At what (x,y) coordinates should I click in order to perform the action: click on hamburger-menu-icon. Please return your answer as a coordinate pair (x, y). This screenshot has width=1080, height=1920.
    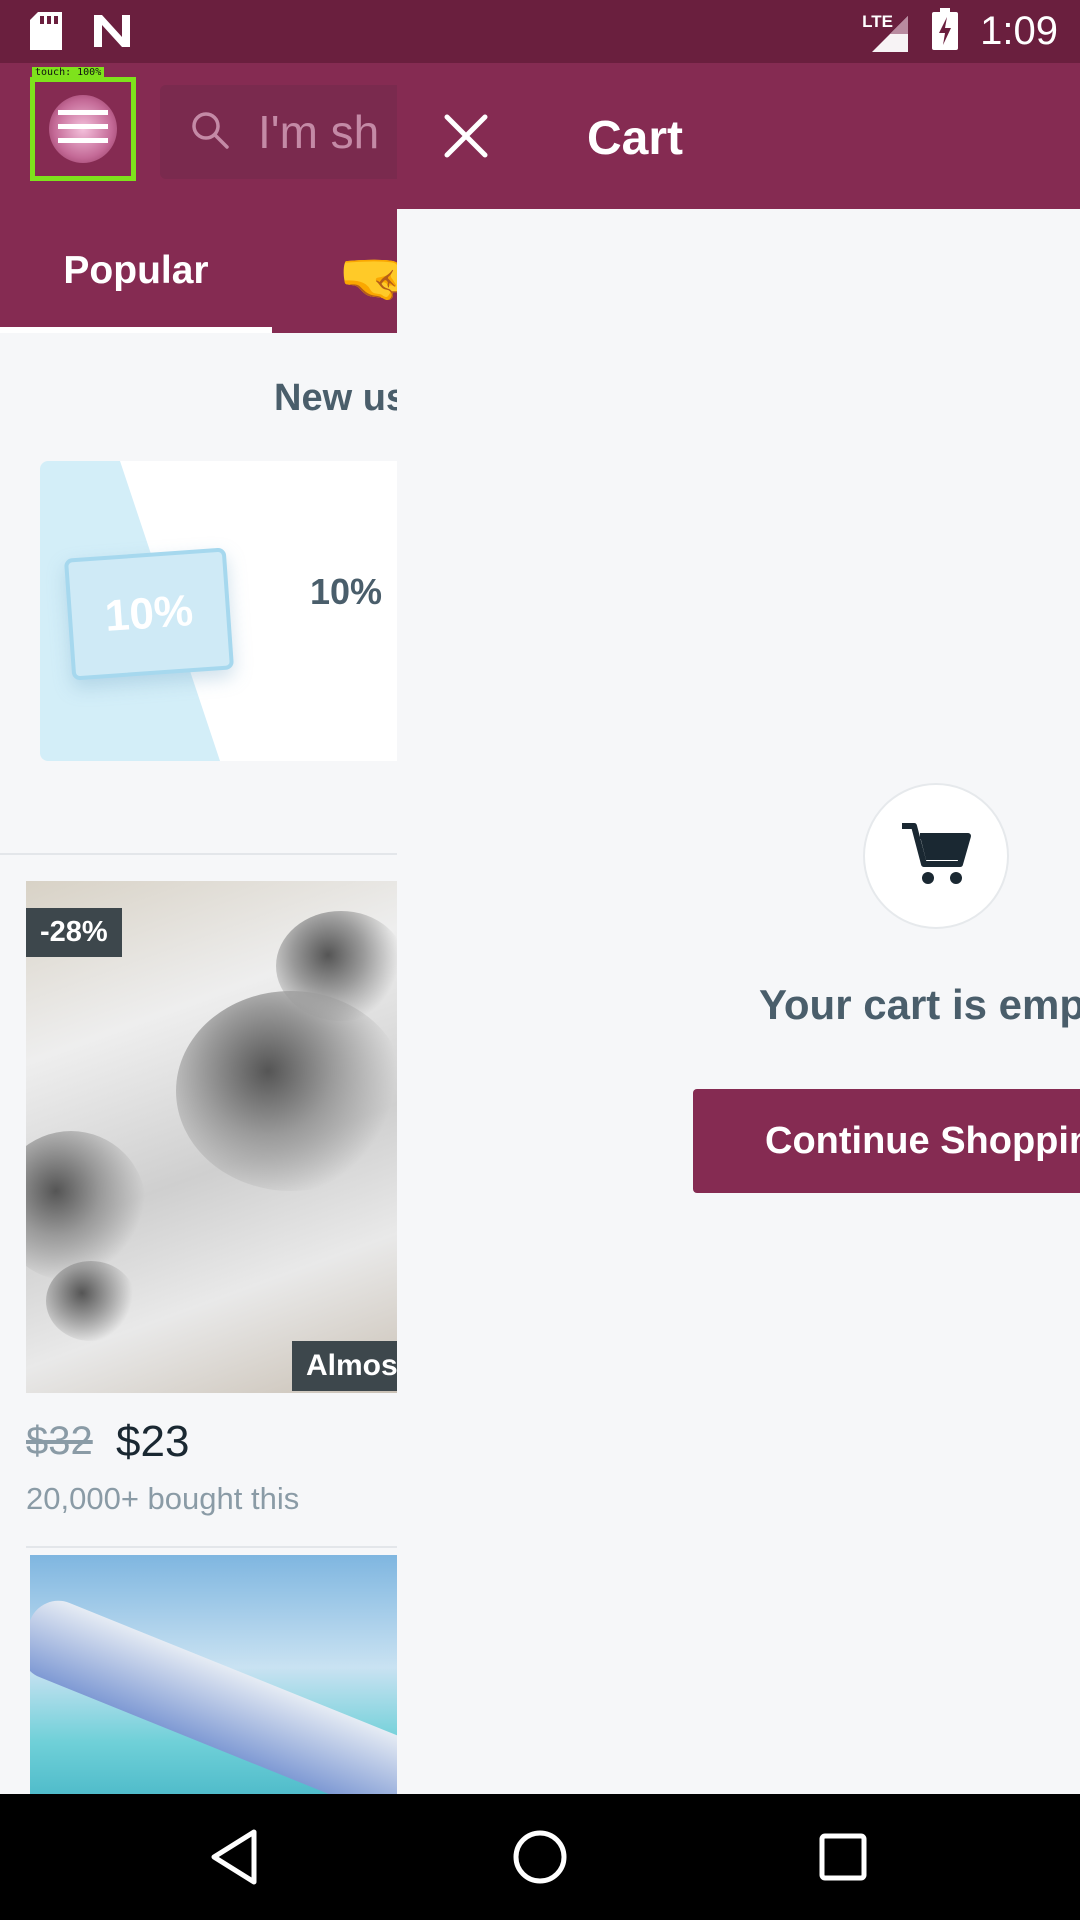
    Looking at the image, I should click on (83, 129).